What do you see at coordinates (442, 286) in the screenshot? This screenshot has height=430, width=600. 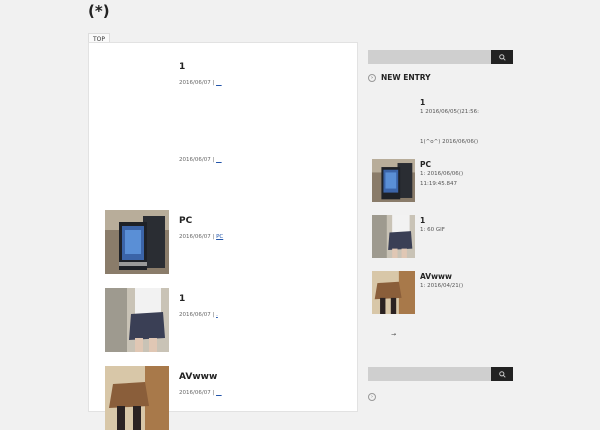 I see `entry-excerpt: 1: 2016/04/21()` at bounding box center [442, 286].